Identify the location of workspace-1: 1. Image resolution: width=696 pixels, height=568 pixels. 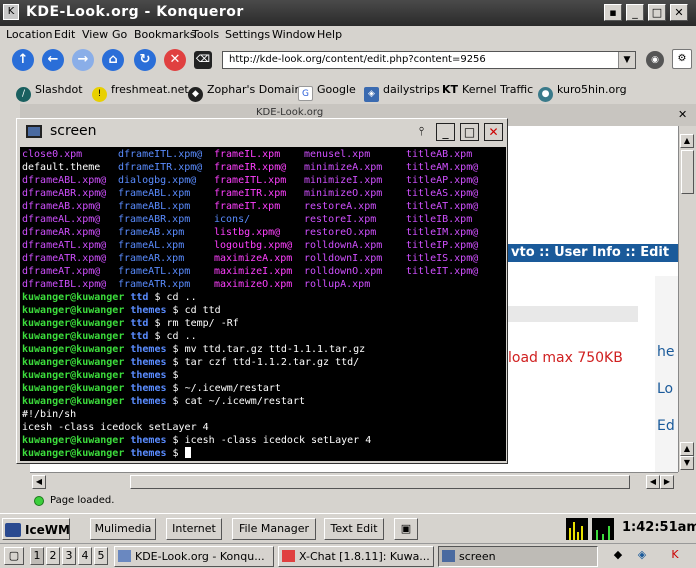
(37, 556).